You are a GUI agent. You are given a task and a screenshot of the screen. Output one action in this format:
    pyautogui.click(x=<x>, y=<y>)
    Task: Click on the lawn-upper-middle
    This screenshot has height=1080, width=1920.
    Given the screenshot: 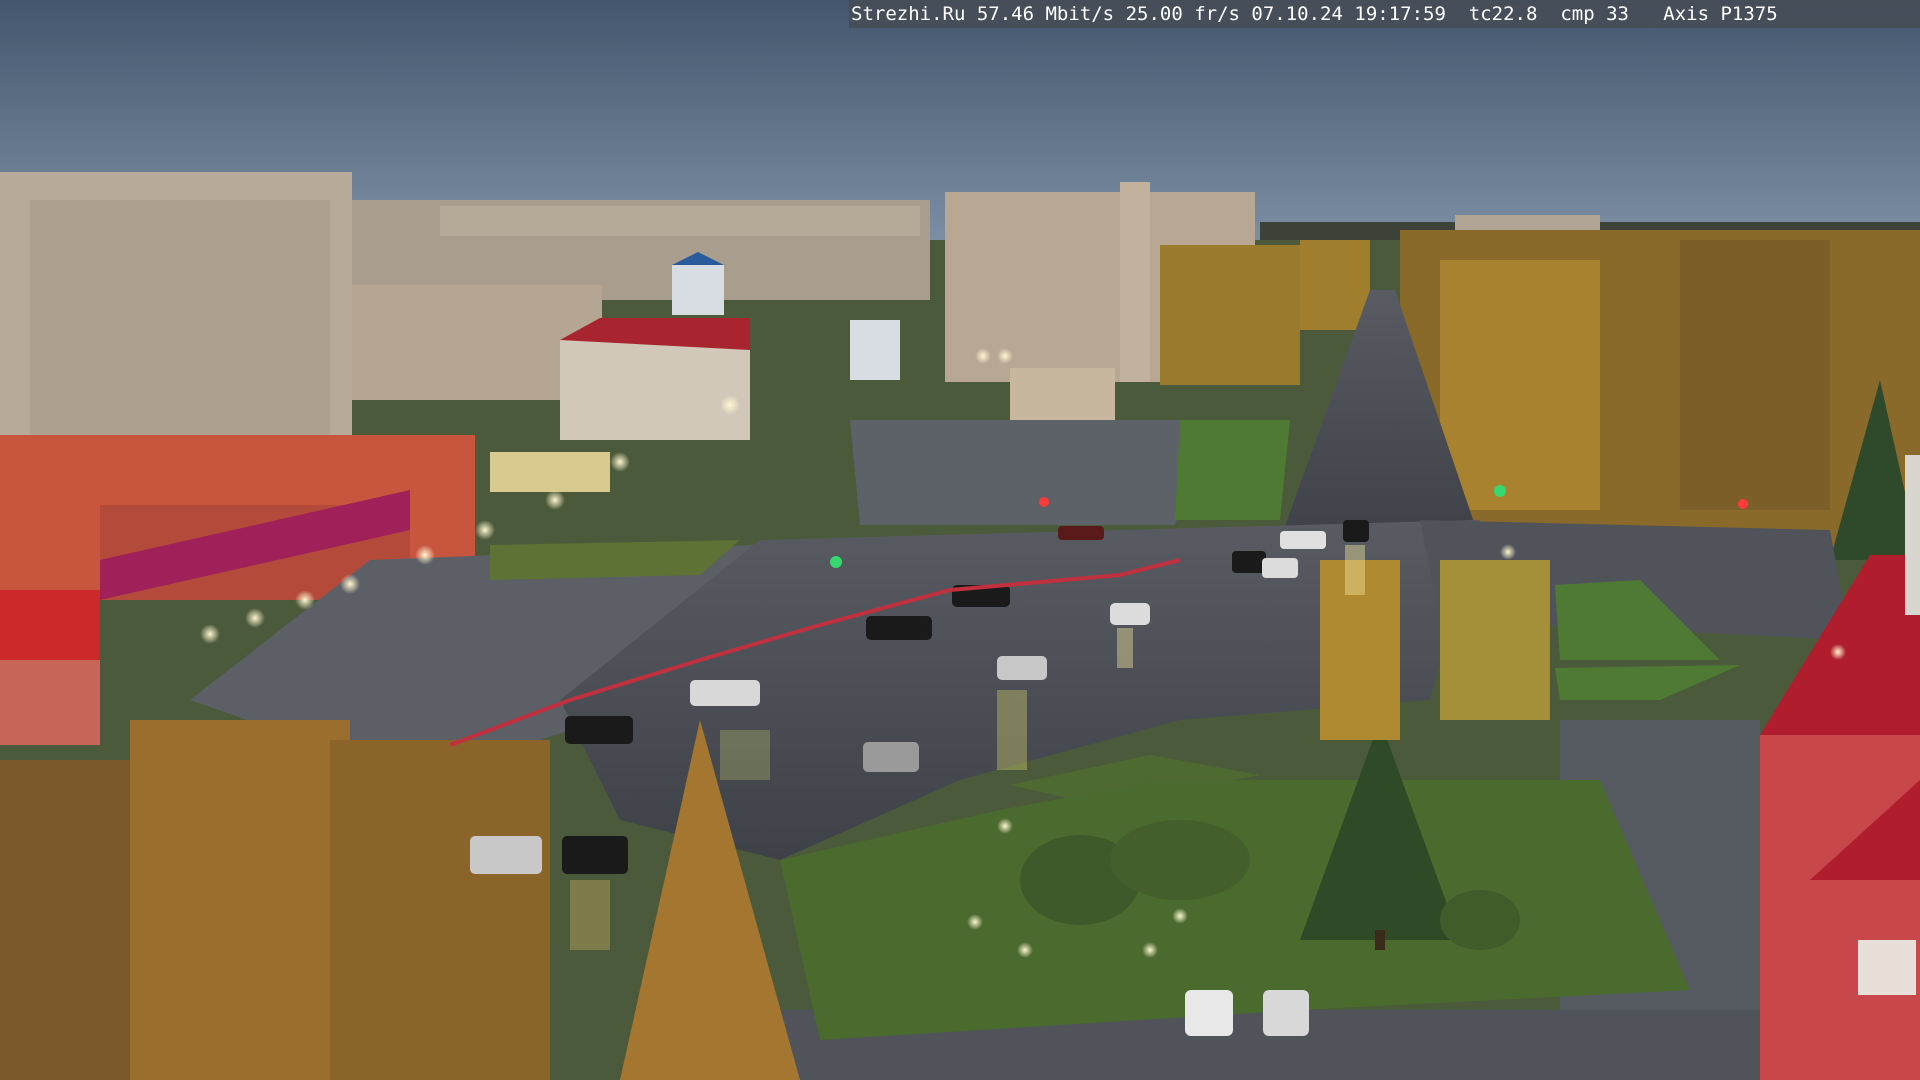 What is the action you would take?
    pyautogui.click(x=1232, y=470)
    